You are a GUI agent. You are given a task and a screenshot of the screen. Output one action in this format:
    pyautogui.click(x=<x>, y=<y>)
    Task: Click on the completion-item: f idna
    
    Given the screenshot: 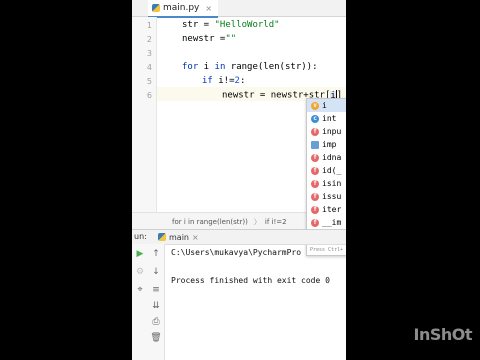 What is the action you would take?
    pyautogui.click(x=326, y=157)
    